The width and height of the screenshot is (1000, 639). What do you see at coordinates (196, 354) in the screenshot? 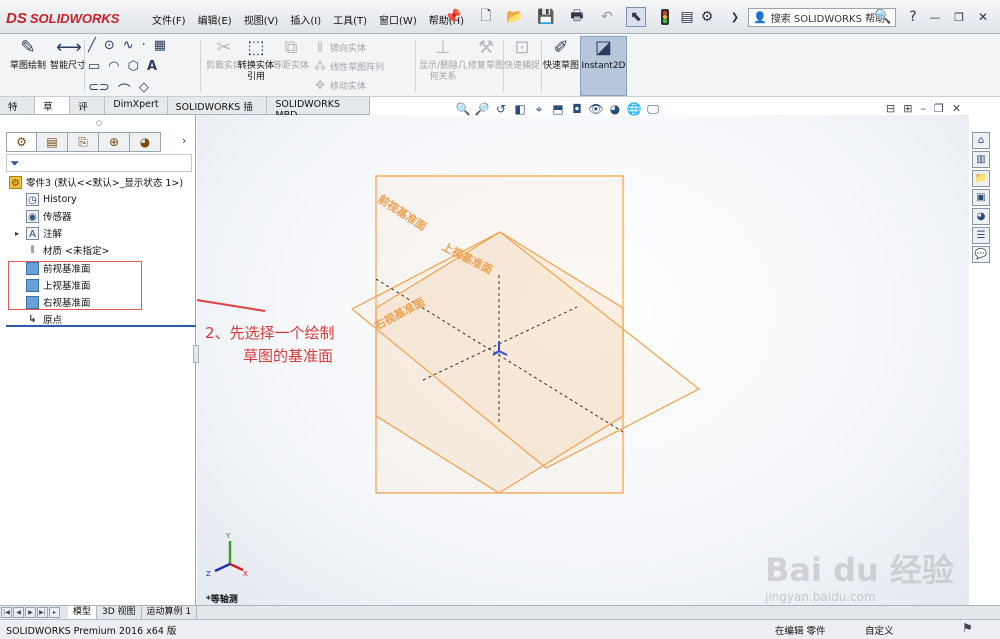
I see `panel-collapse-handle` at bounding box center [196, 354].